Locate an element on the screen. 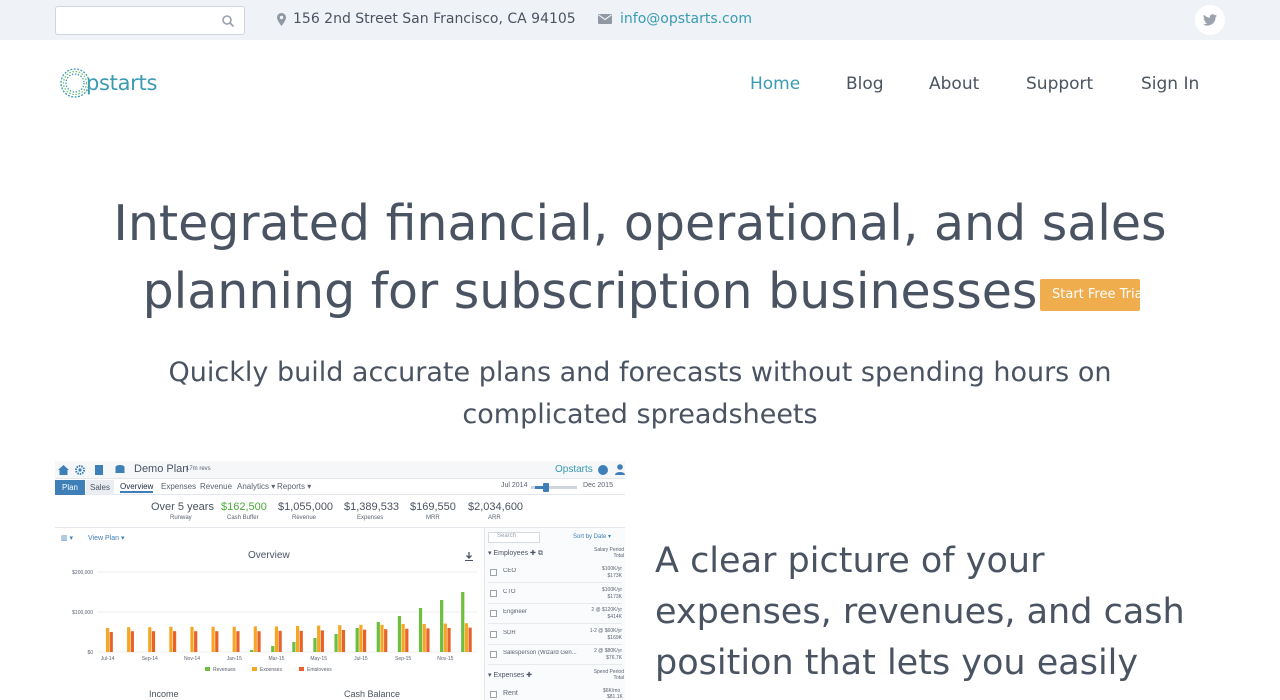  email-text: info@opstarts.com is located at coordinates (686, 19).